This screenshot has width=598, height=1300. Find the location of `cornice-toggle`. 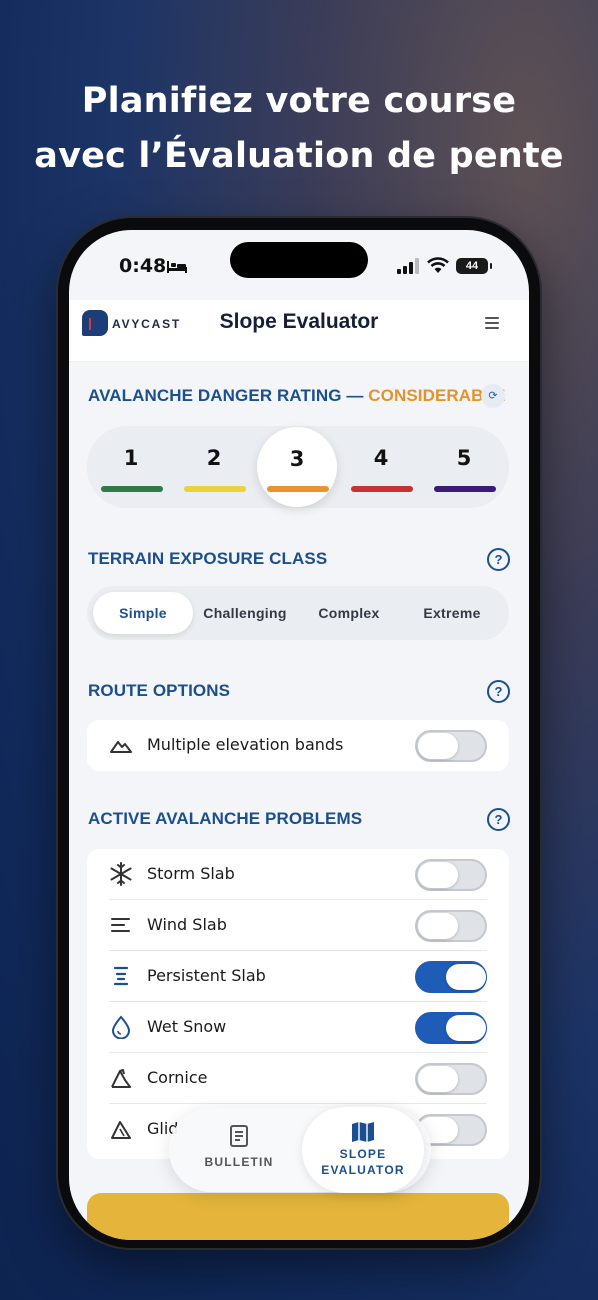

cornice-toggle is located at coordinates (451, 1079).